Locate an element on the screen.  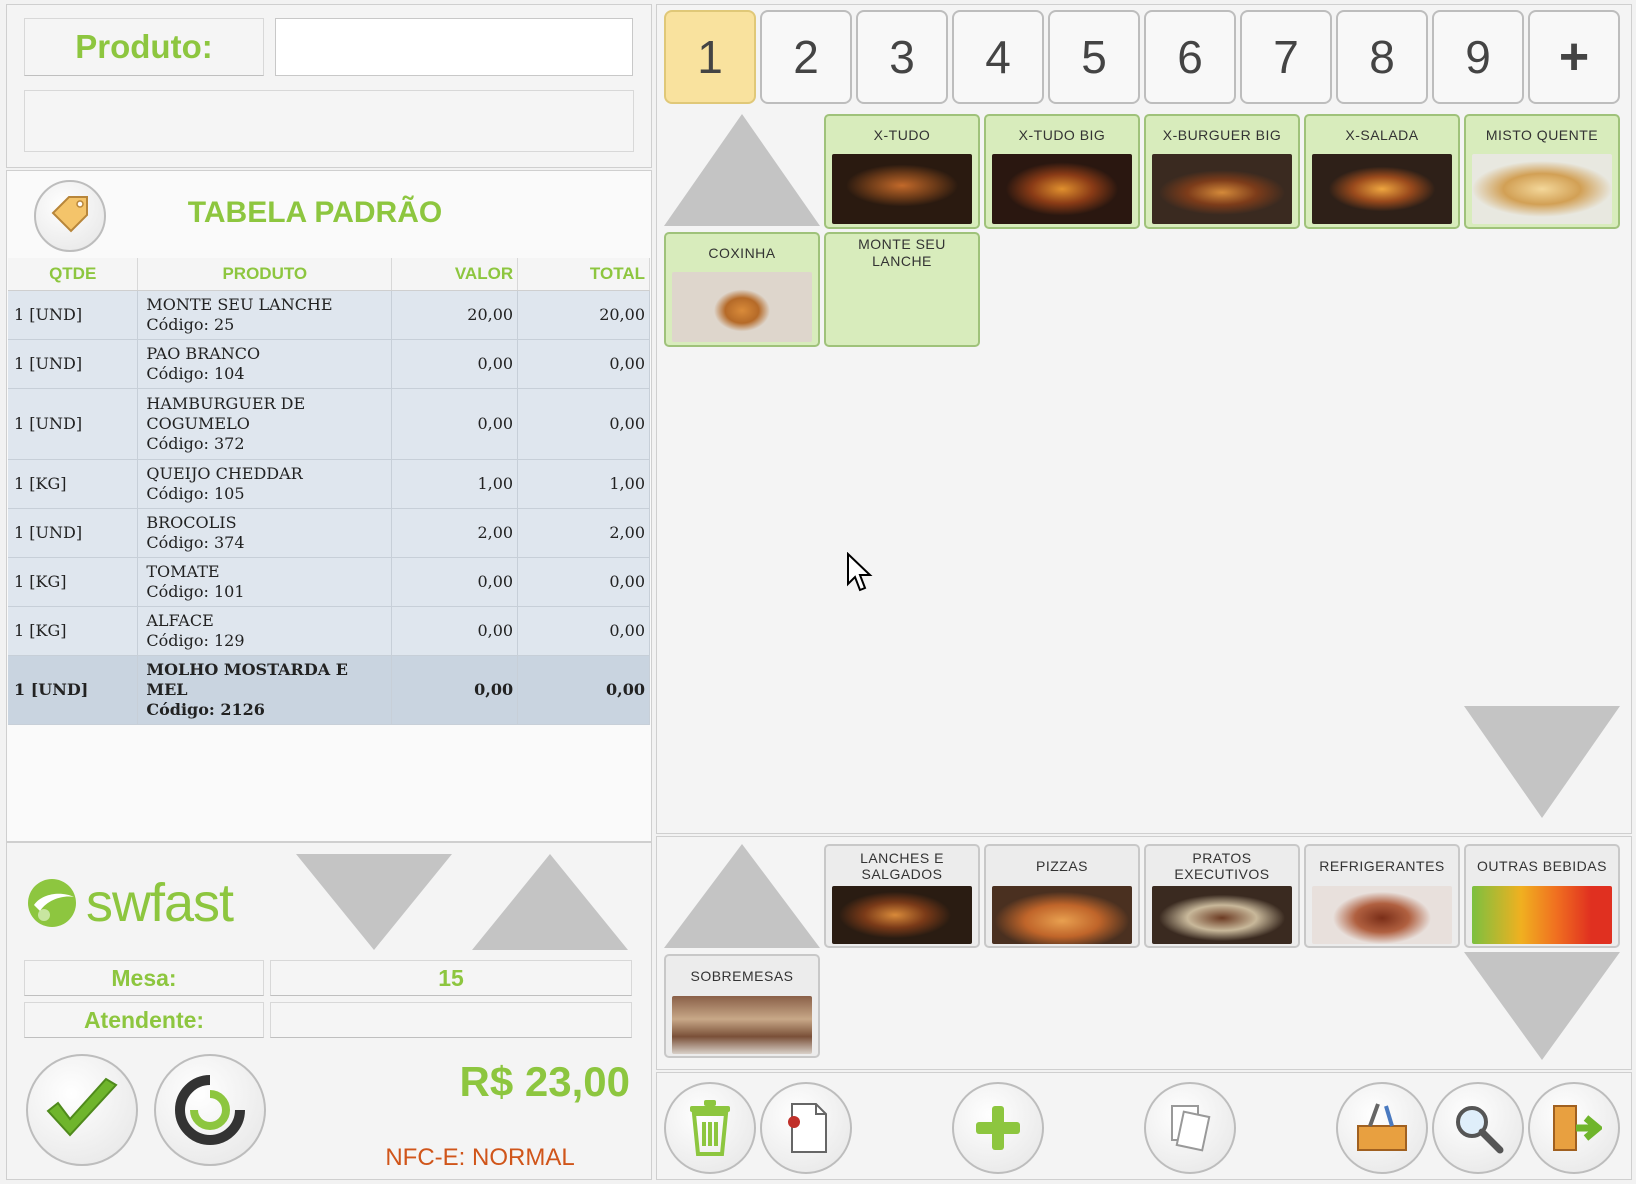
table-number-field: 15 is located at coordinates (451, 978).